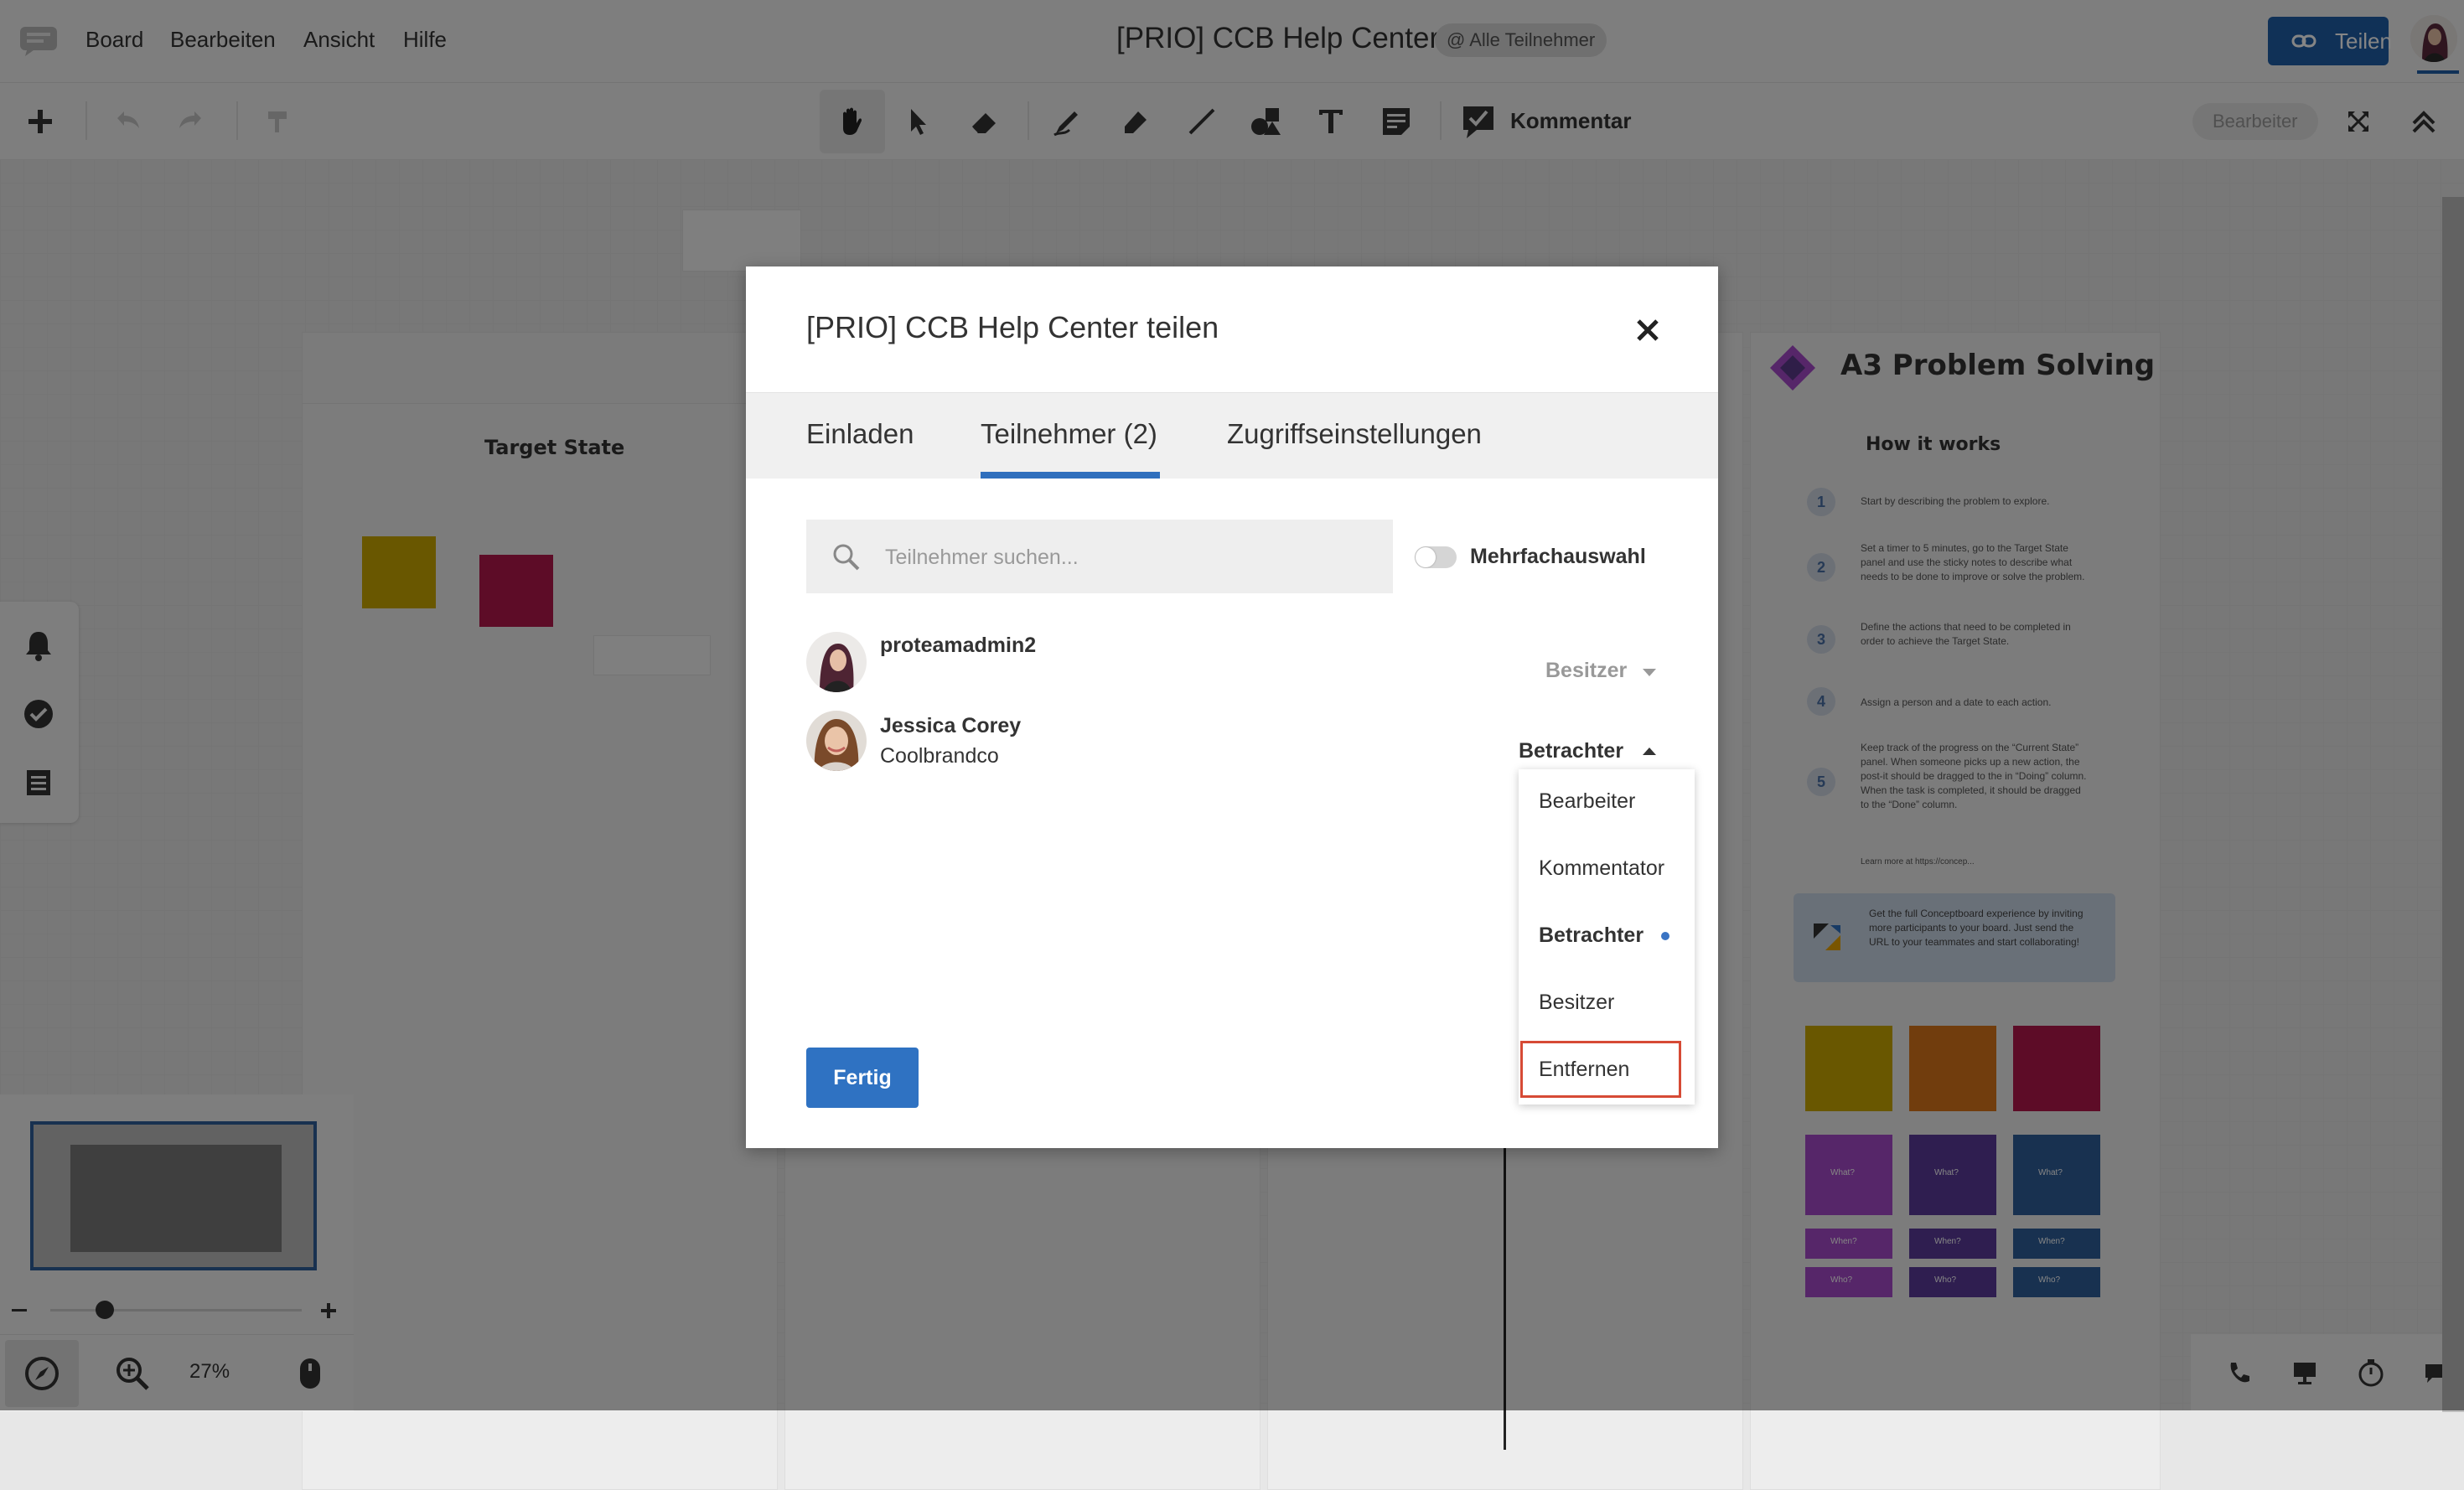  What do you see at coordinates (1601, 868) in the screenshot?
I see `role-option-kommentator: Kommentator` at bounding box center [1601, 868].